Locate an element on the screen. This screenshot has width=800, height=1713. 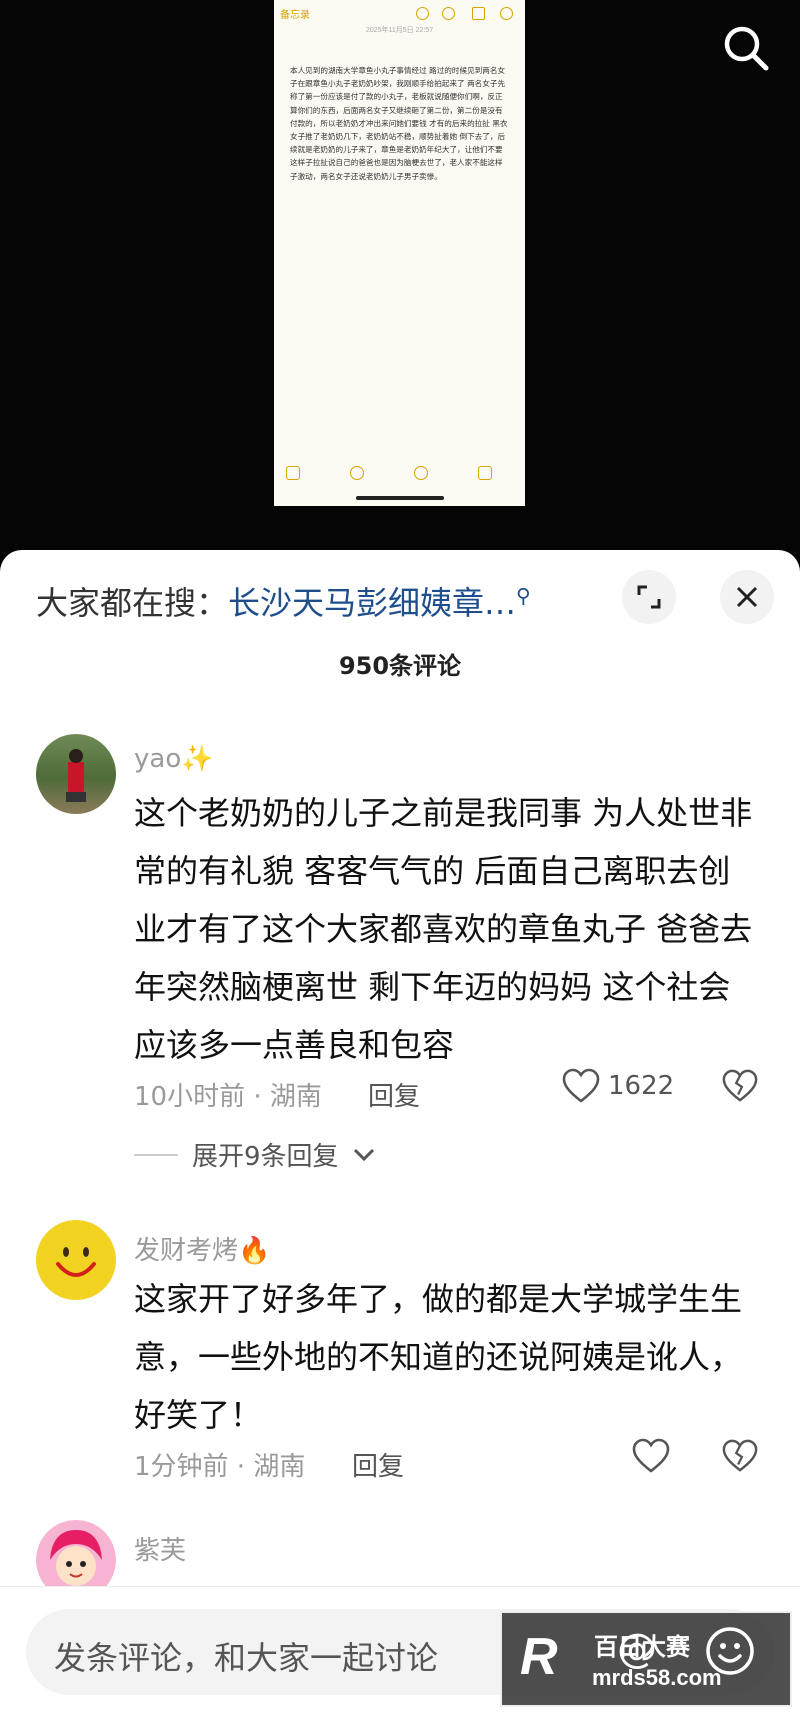
like-button is located at coordinates (651, 1456).